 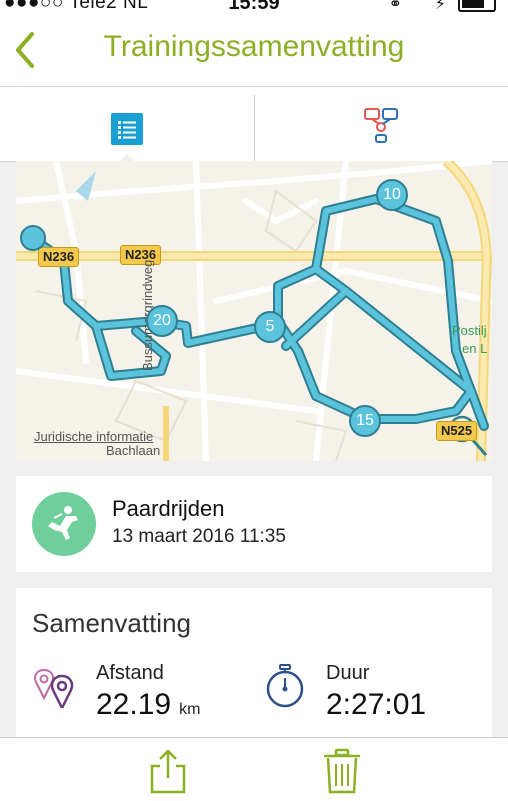 I want to click on tab-workflow, so click(x=381, y=124).